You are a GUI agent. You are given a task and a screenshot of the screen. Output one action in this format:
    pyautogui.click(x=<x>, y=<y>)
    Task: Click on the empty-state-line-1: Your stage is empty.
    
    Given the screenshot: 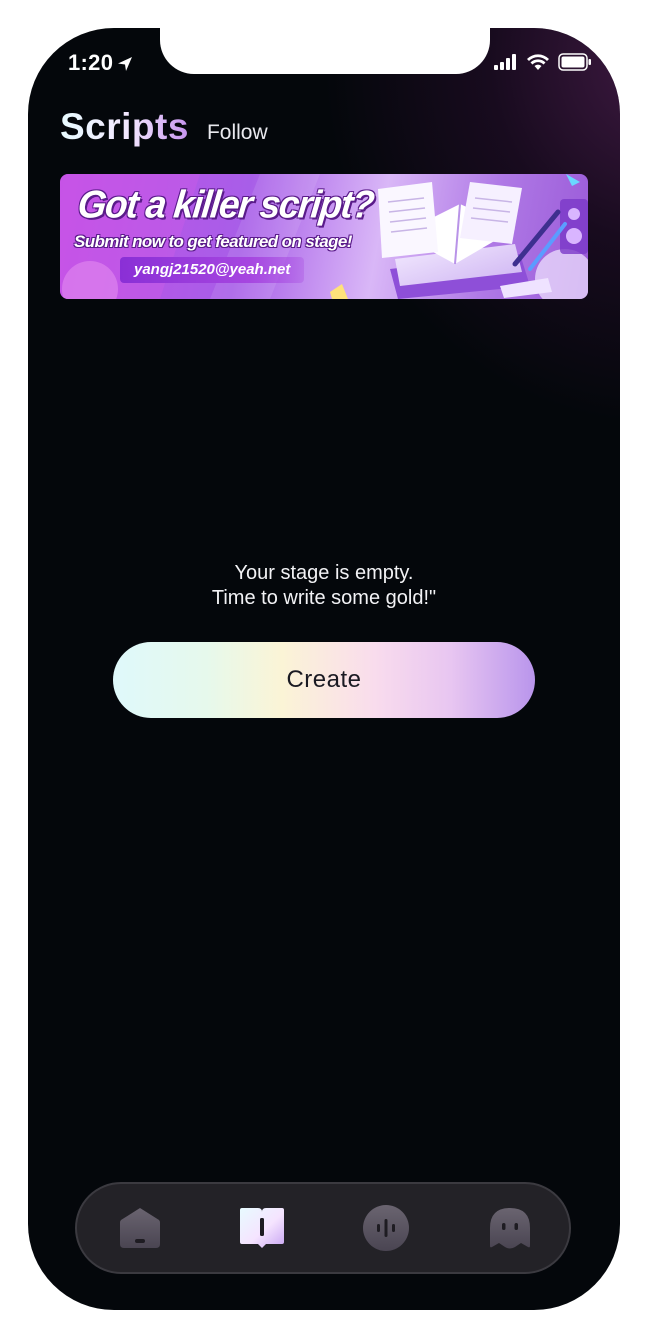 What is the action you would take?
    pyautogui.click(x=324, y=573)
    